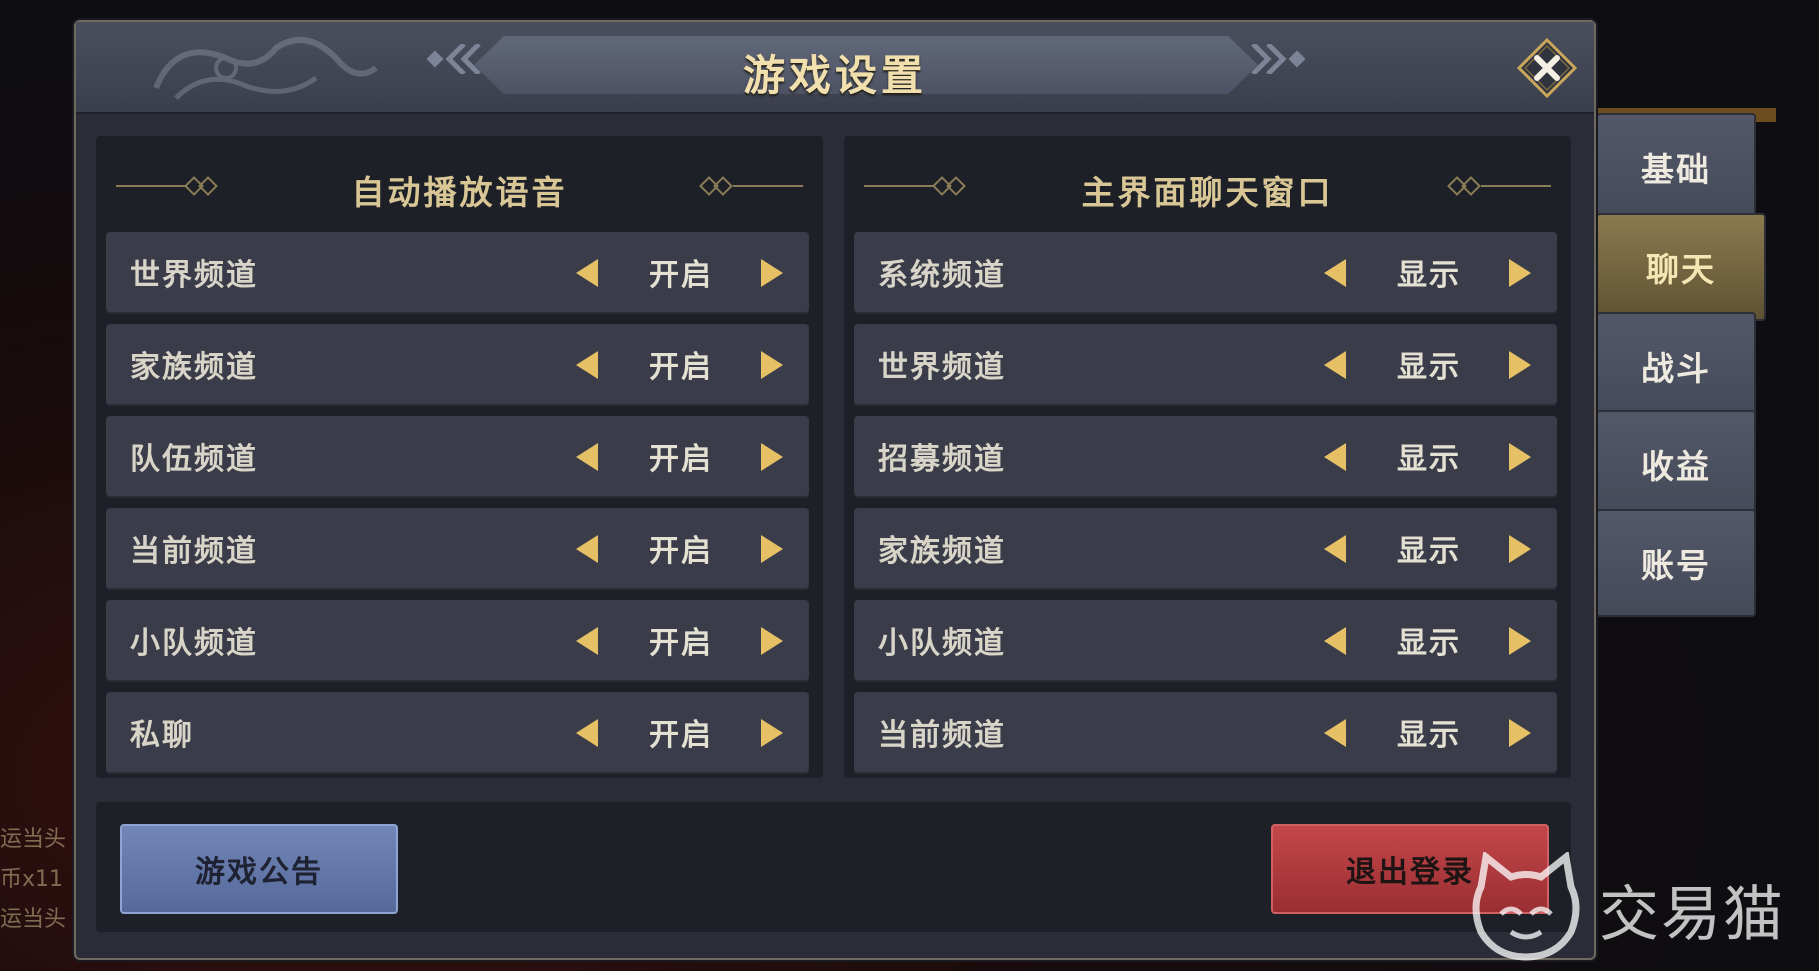  What do you see at coordinates (1205, 365) in the screenshot?
I see `setting-row: 世界频道 显示` at bounding box center [1205, 365].